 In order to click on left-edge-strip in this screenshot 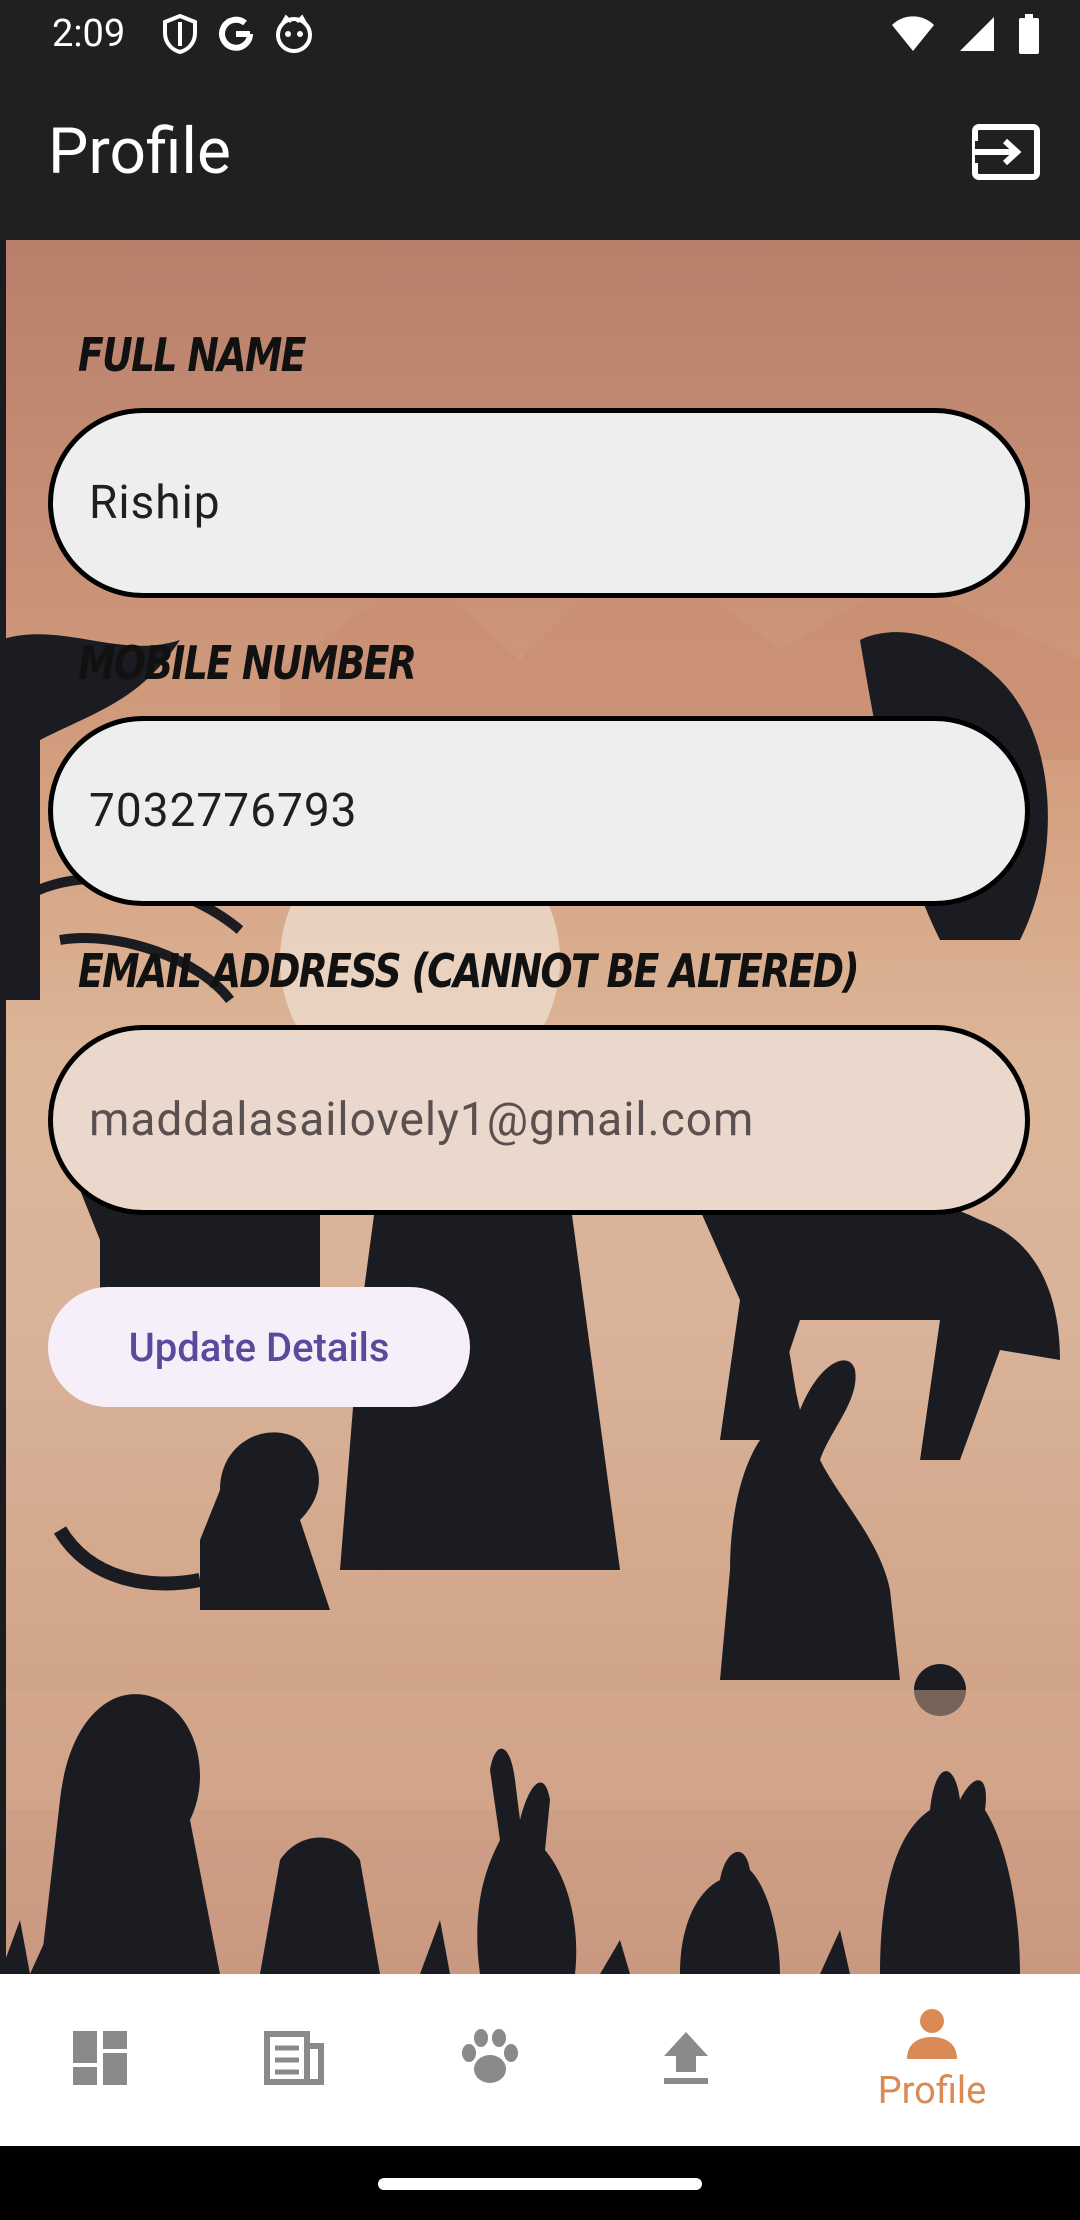, I will do `click(3, 1107)`.